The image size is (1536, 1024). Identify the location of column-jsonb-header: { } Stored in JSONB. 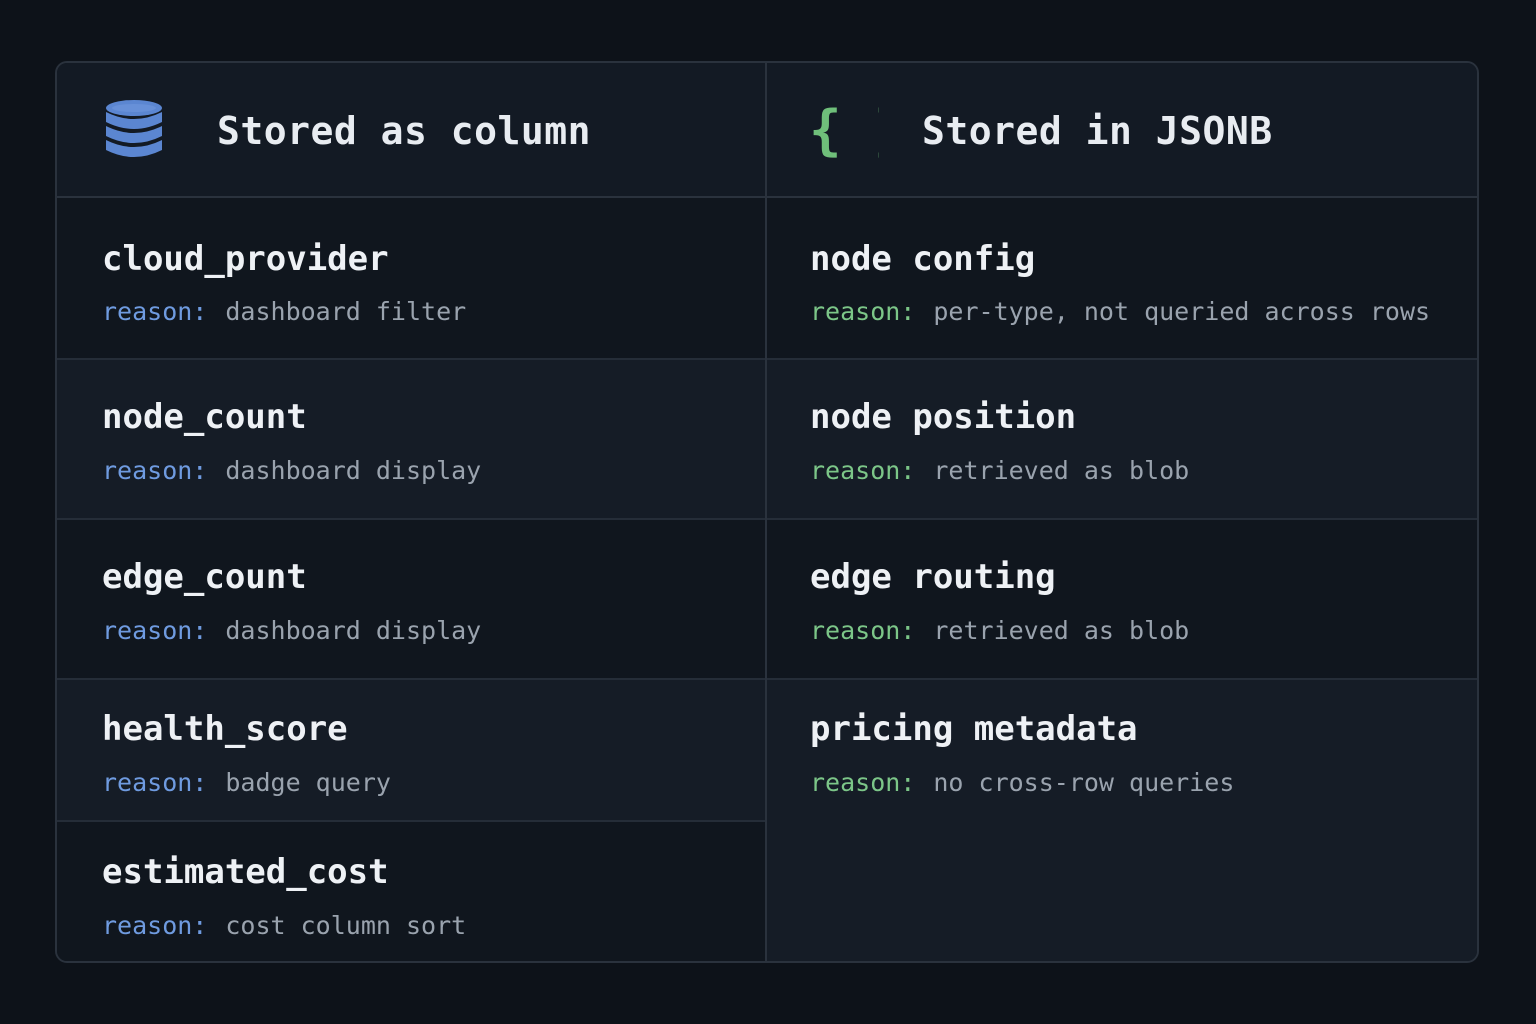
(1122, 129).